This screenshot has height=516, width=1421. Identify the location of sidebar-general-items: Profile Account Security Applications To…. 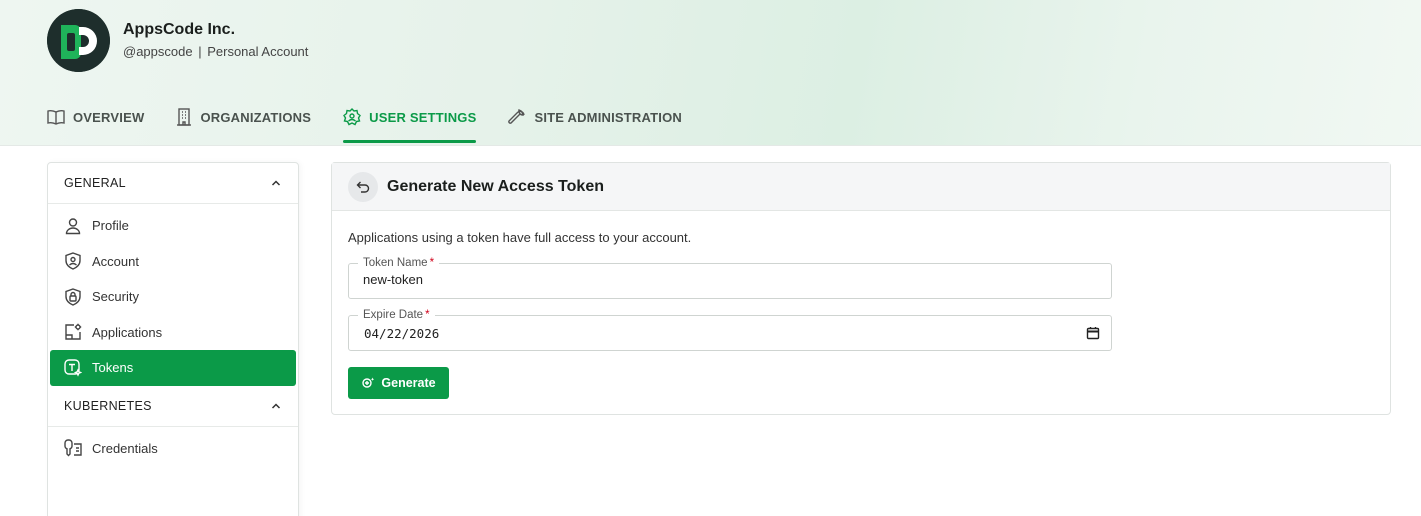
(173, 295).